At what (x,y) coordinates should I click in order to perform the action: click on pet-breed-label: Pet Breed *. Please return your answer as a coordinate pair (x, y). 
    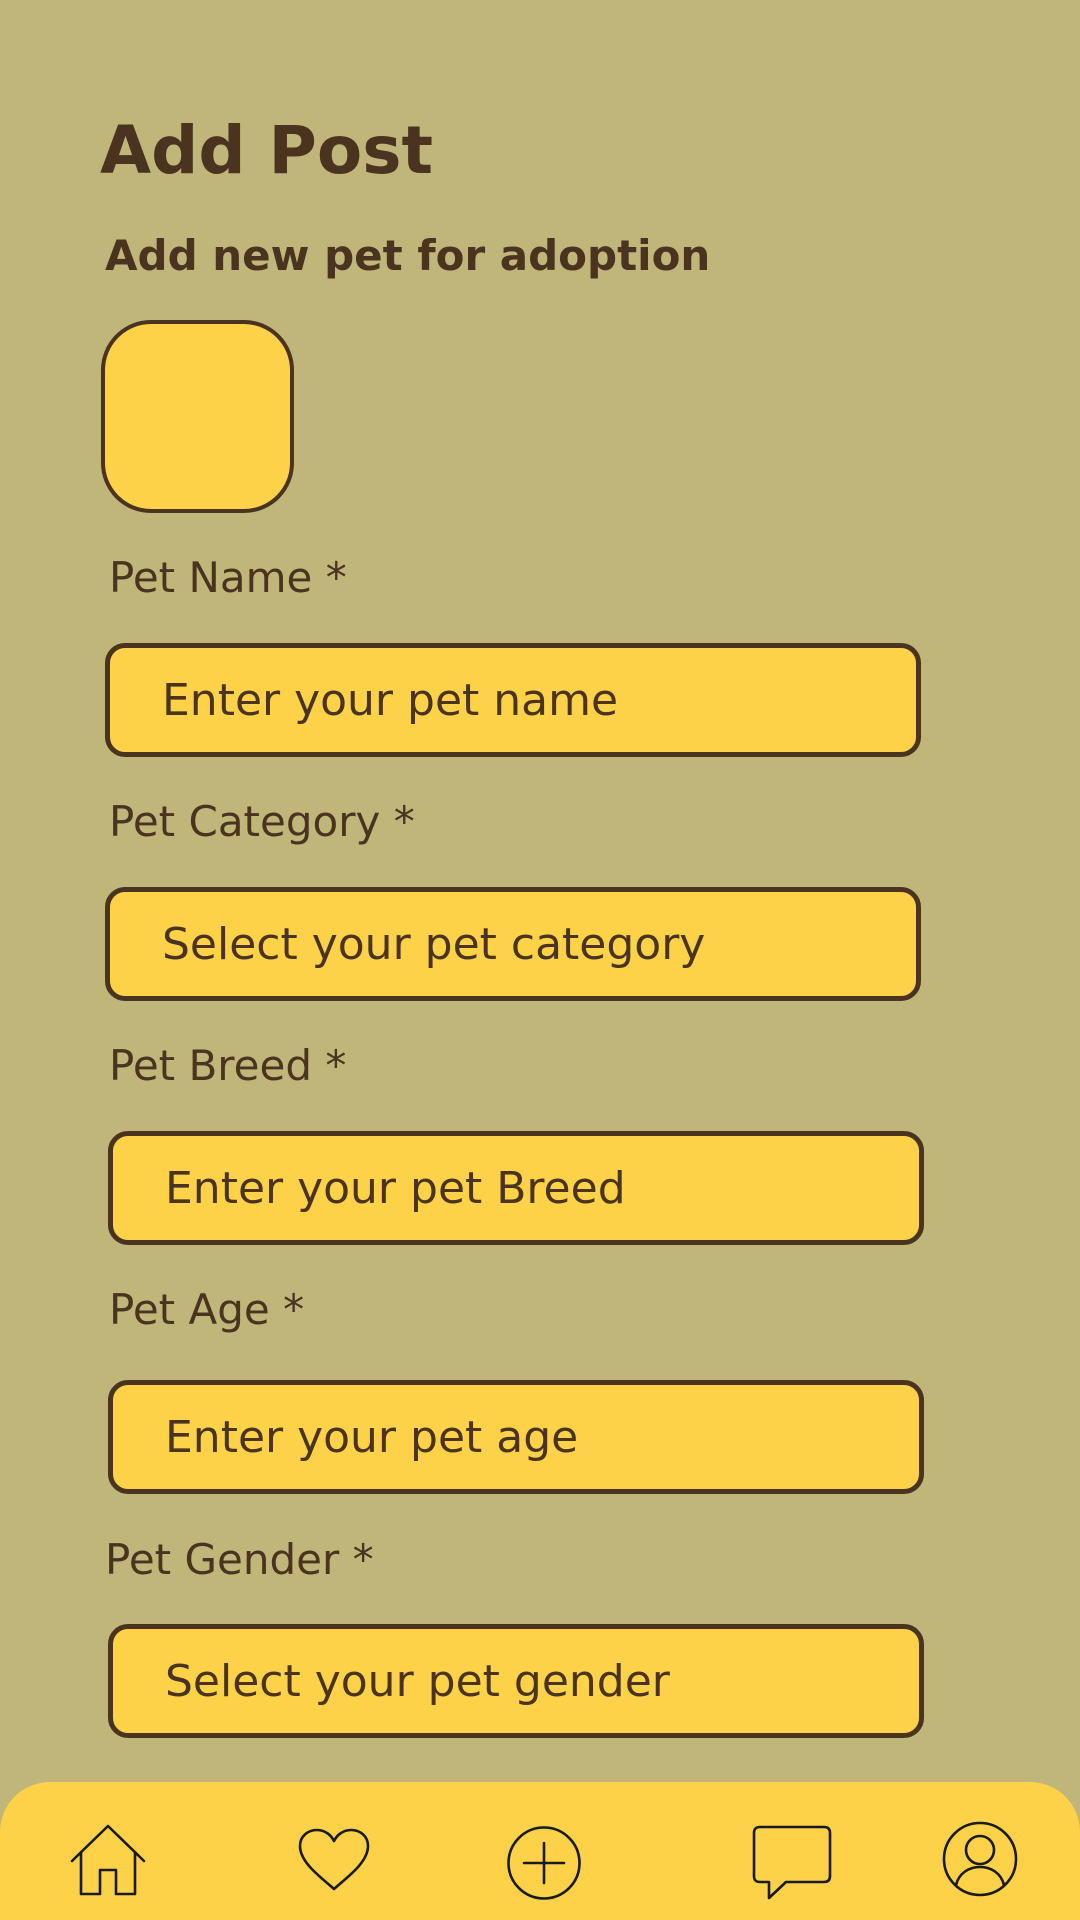
    Looking at the image, I should click on (228, 1065).